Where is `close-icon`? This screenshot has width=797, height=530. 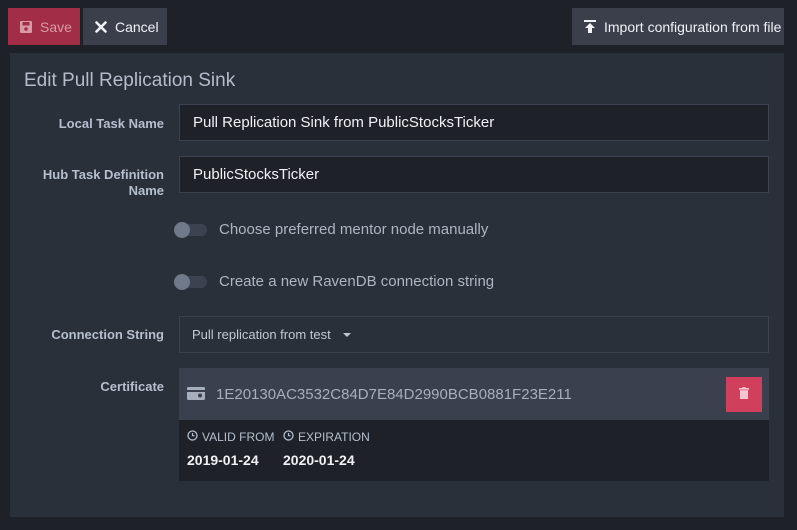
close-icon is located at coordinates (101, 26).